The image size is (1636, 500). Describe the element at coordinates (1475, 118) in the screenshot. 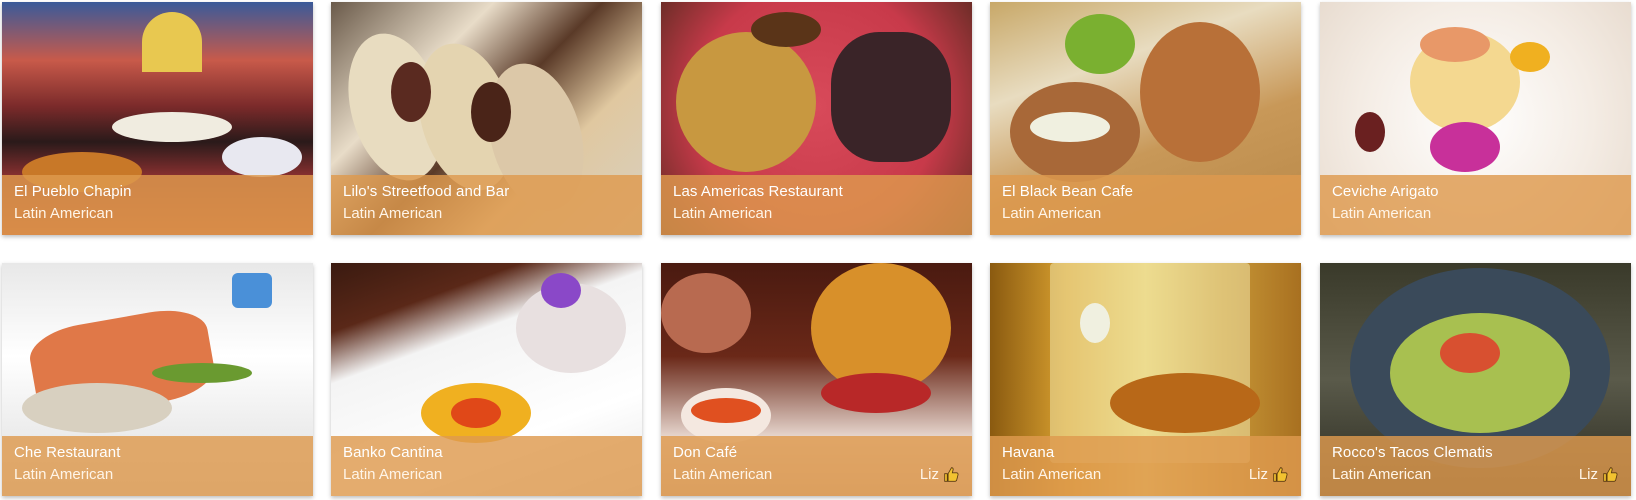

I see `restaurant-card-ceviche-arigato: Ceviche Arigato Latin American` at that location.